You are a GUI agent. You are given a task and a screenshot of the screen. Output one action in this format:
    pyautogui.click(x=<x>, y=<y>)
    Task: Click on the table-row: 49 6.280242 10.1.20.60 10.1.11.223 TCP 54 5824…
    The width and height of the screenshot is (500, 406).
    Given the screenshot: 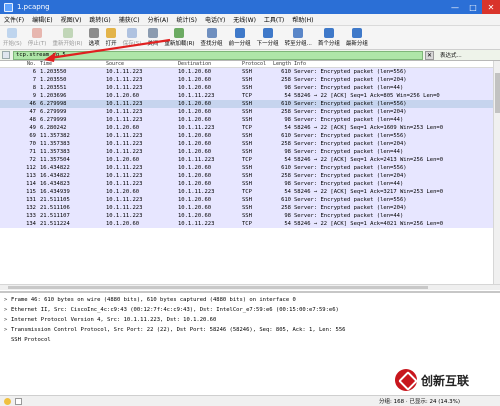 What is the action you would take?
    pyautogui.click(x=250, y=128)
    